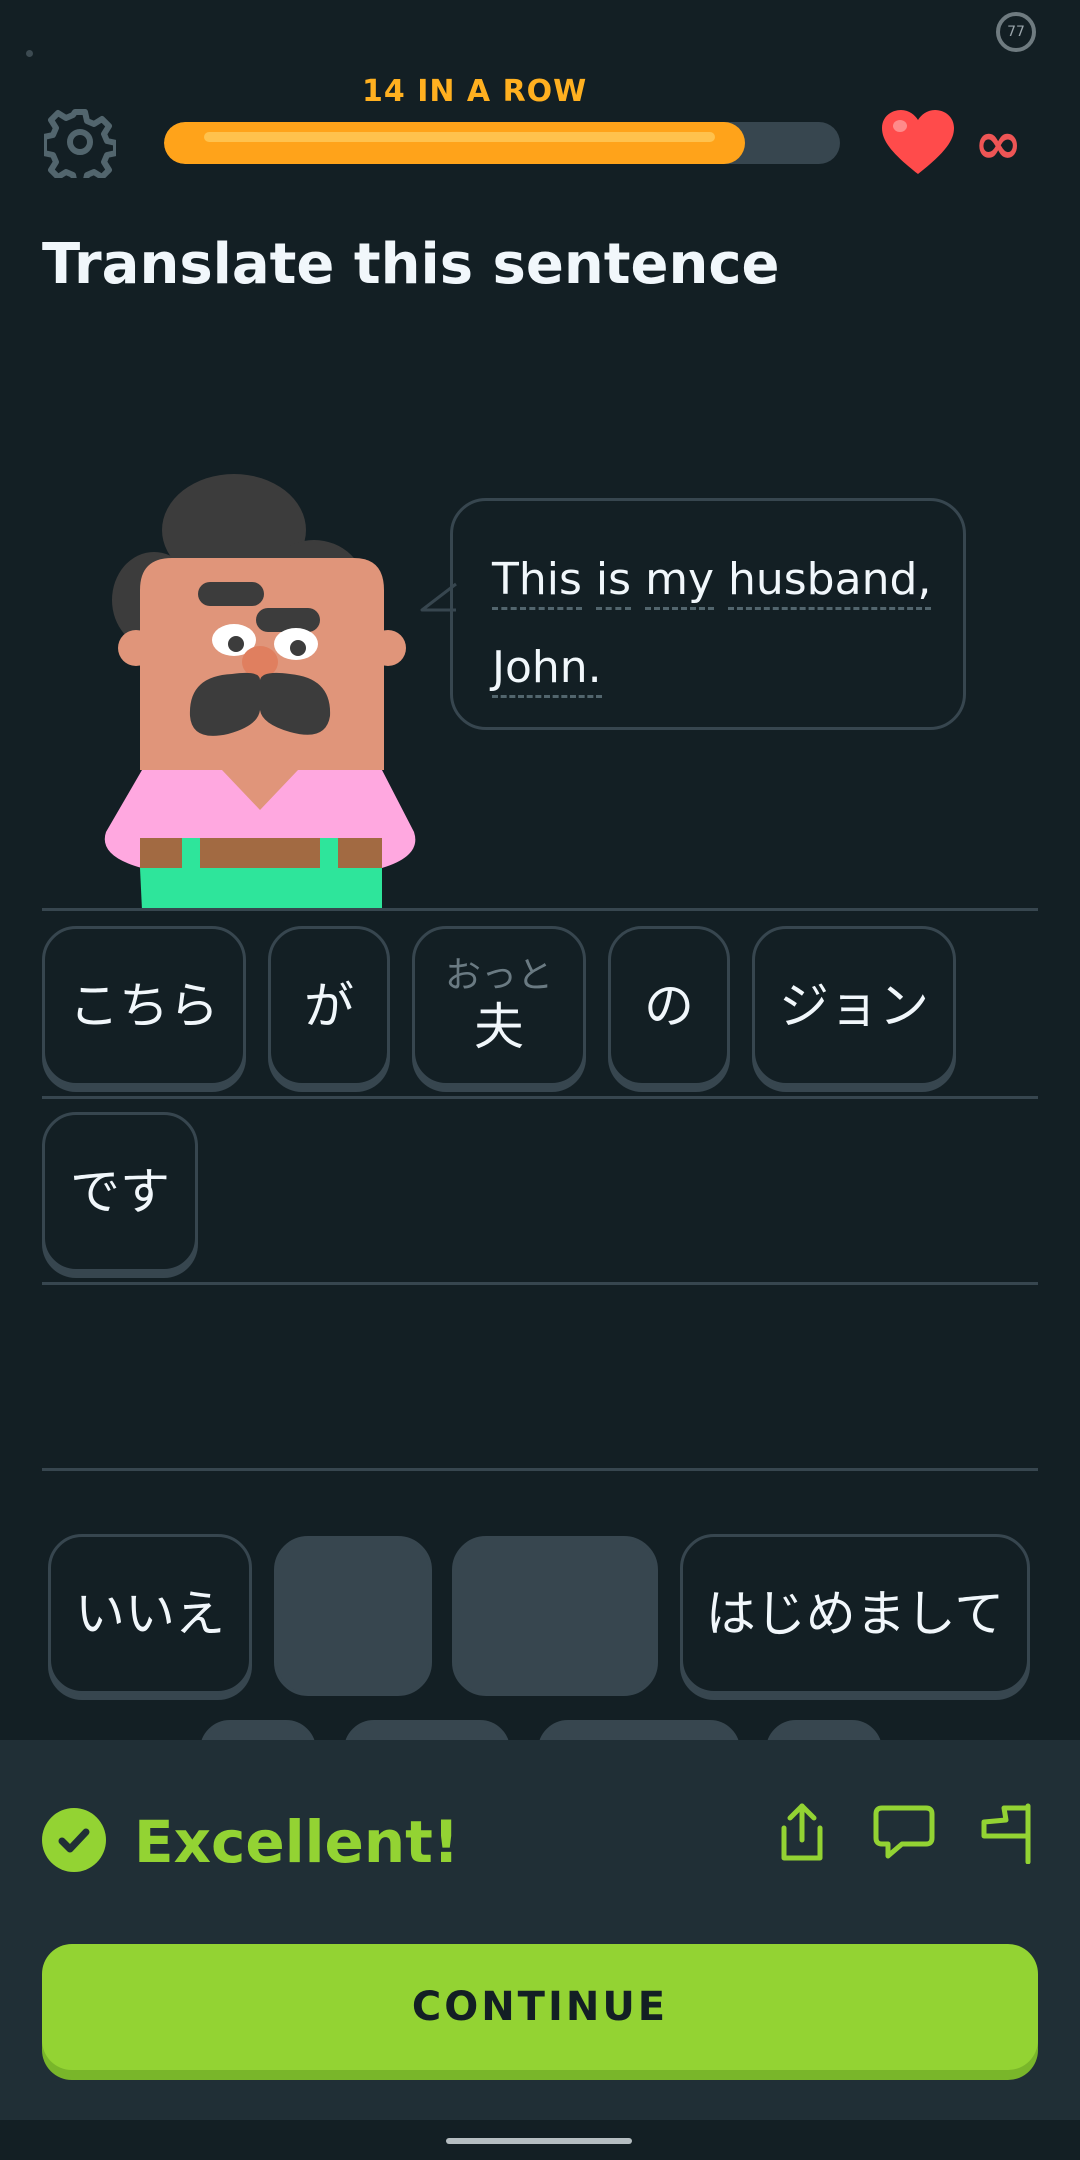 The height and width of the screenshot is (2160, 1080). I want to click on character-illustration, so click(260, 692).